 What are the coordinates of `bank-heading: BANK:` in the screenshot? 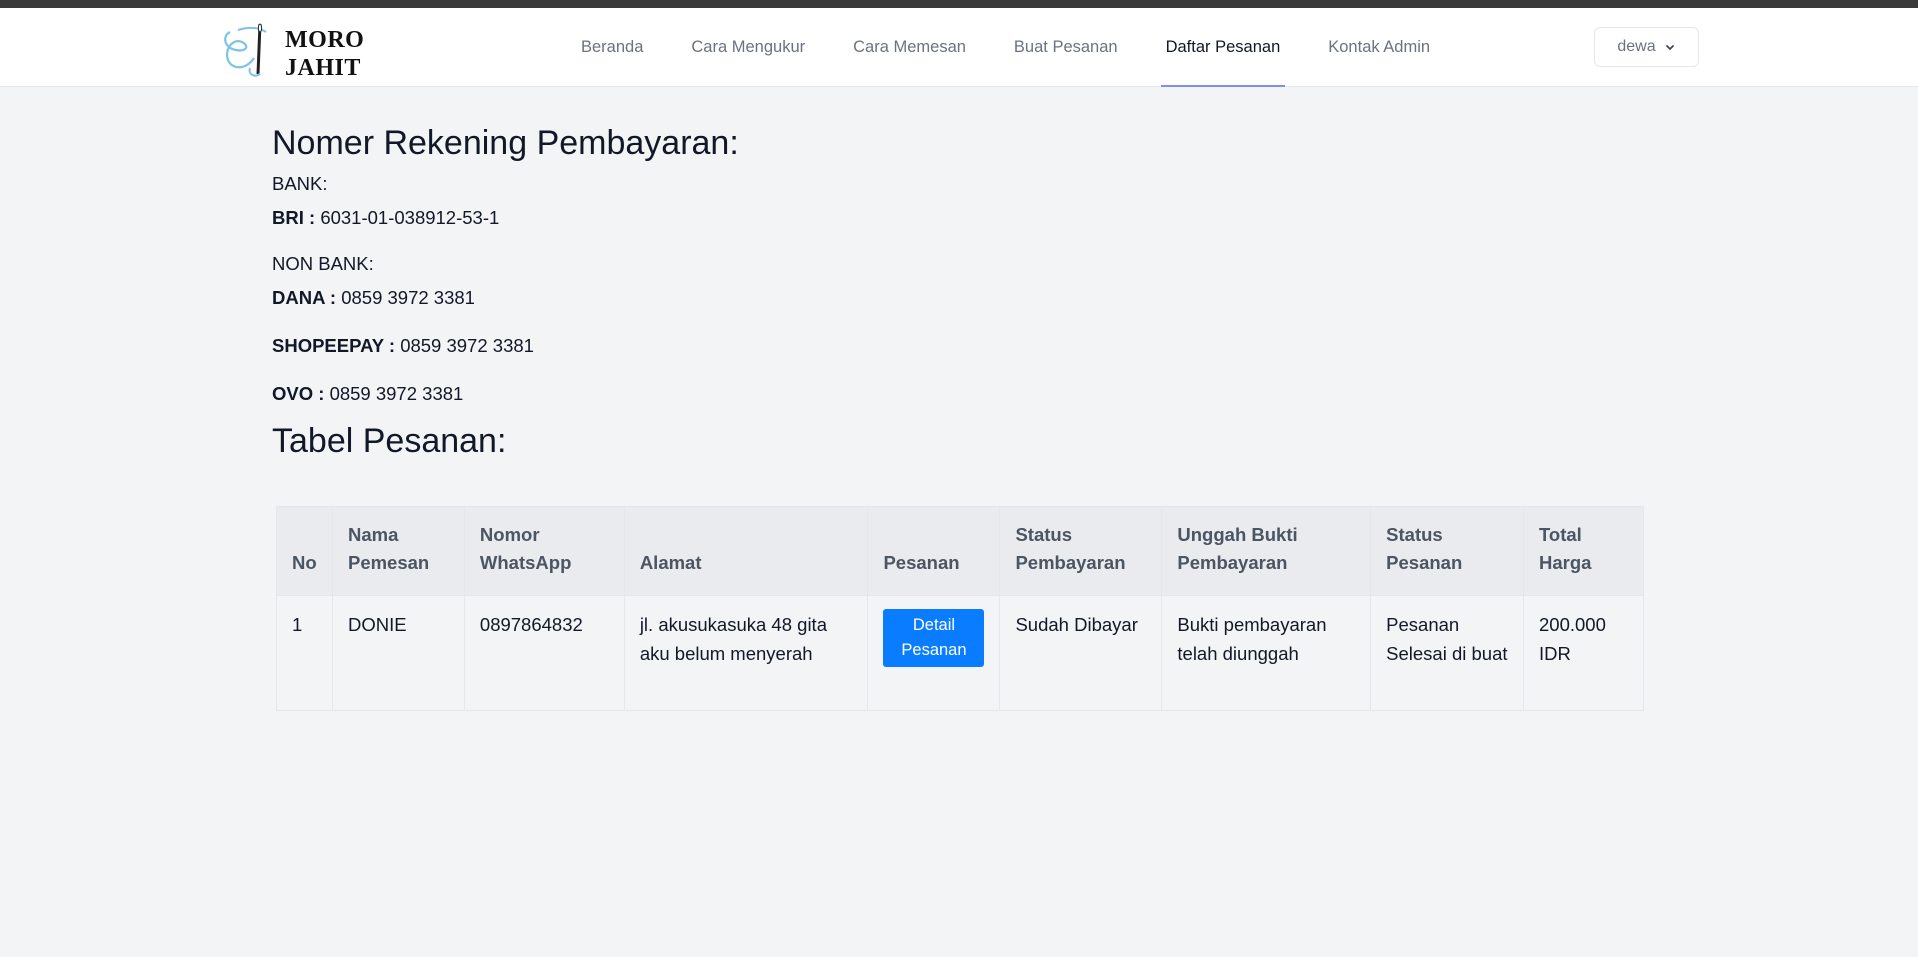 It's located at (300, 183).